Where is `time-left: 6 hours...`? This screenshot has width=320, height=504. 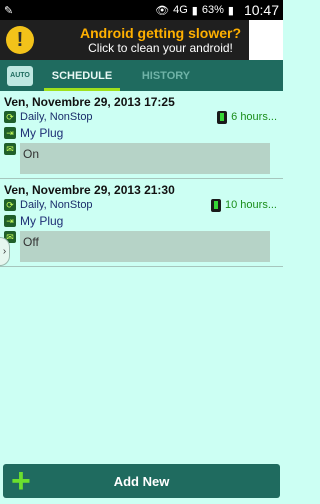
time-left: 6 hours... is located at coordinates (247, 117).